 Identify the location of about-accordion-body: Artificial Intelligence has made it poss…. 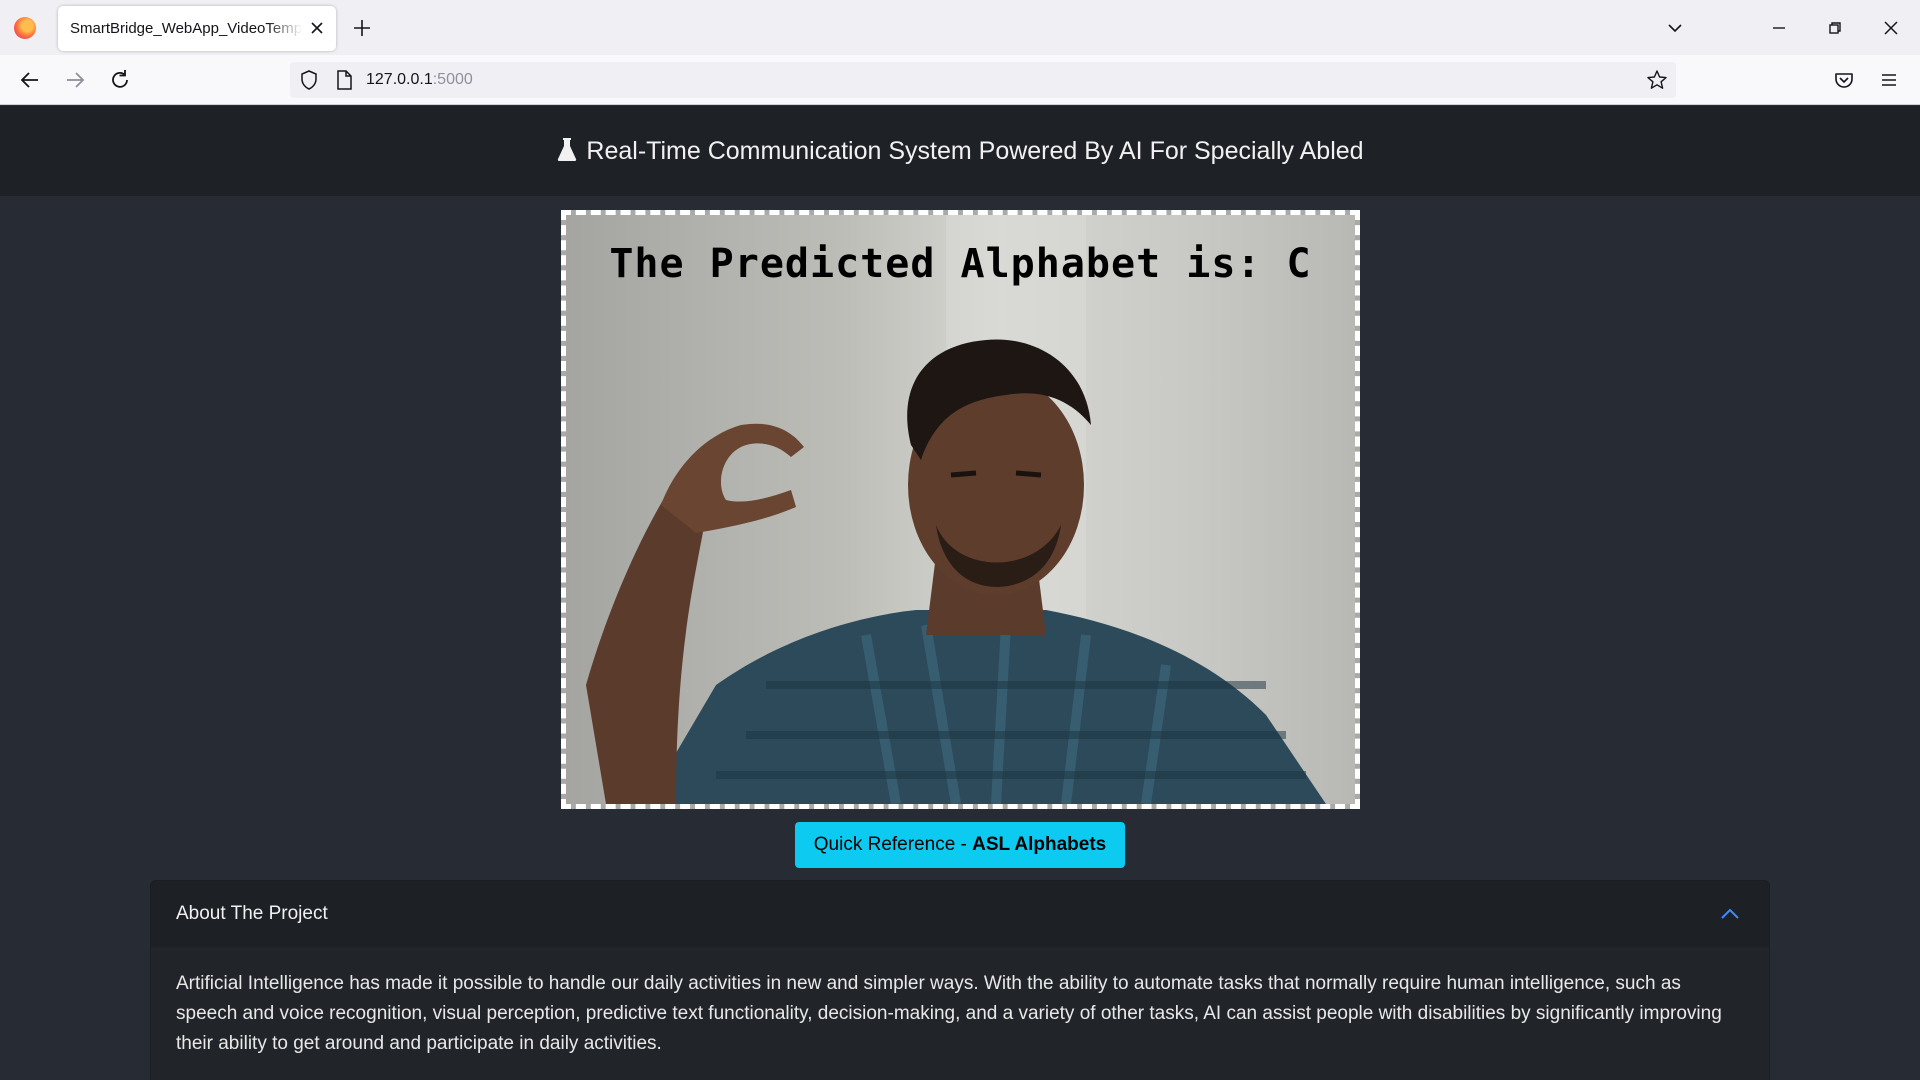
(949, 1013).